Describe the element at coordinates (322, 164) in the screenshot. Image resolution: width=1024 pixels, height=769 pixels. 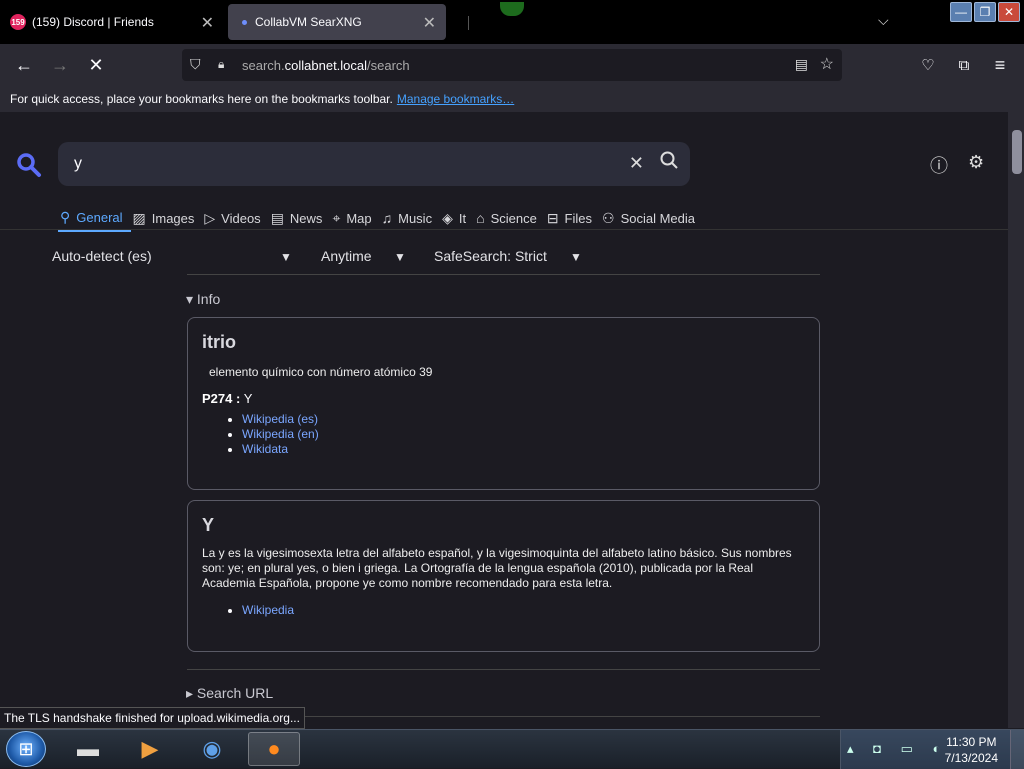
I see `search-input` at that location.